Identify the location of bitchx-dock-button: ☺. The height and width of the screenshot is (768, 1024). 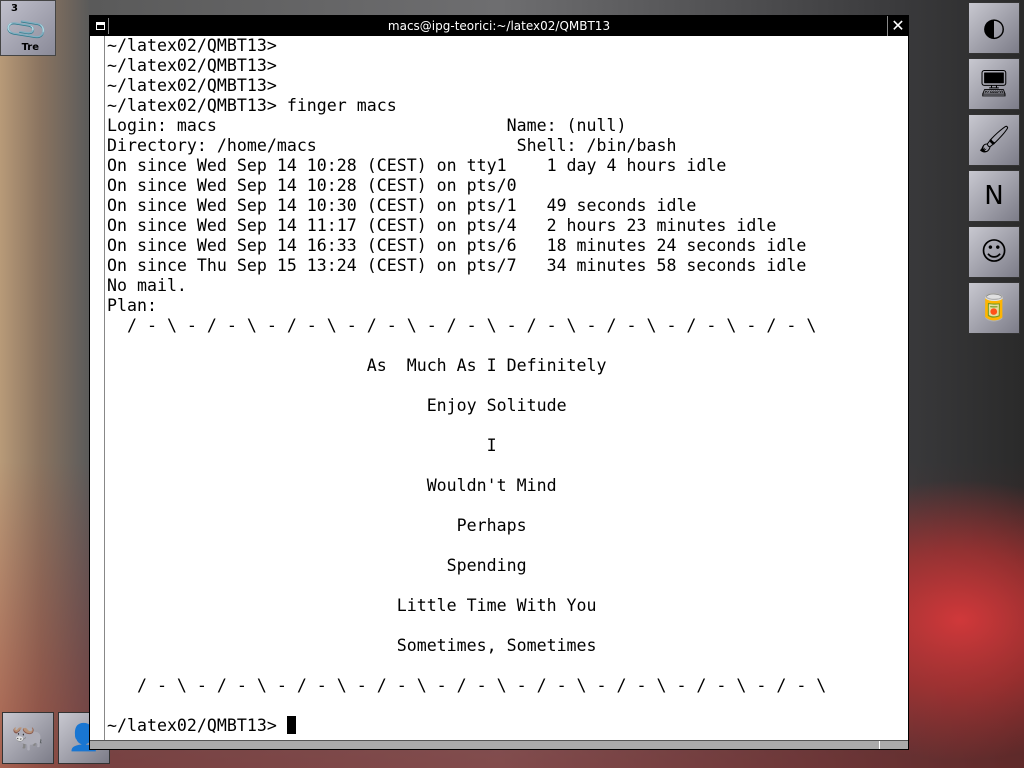
(994, 252).